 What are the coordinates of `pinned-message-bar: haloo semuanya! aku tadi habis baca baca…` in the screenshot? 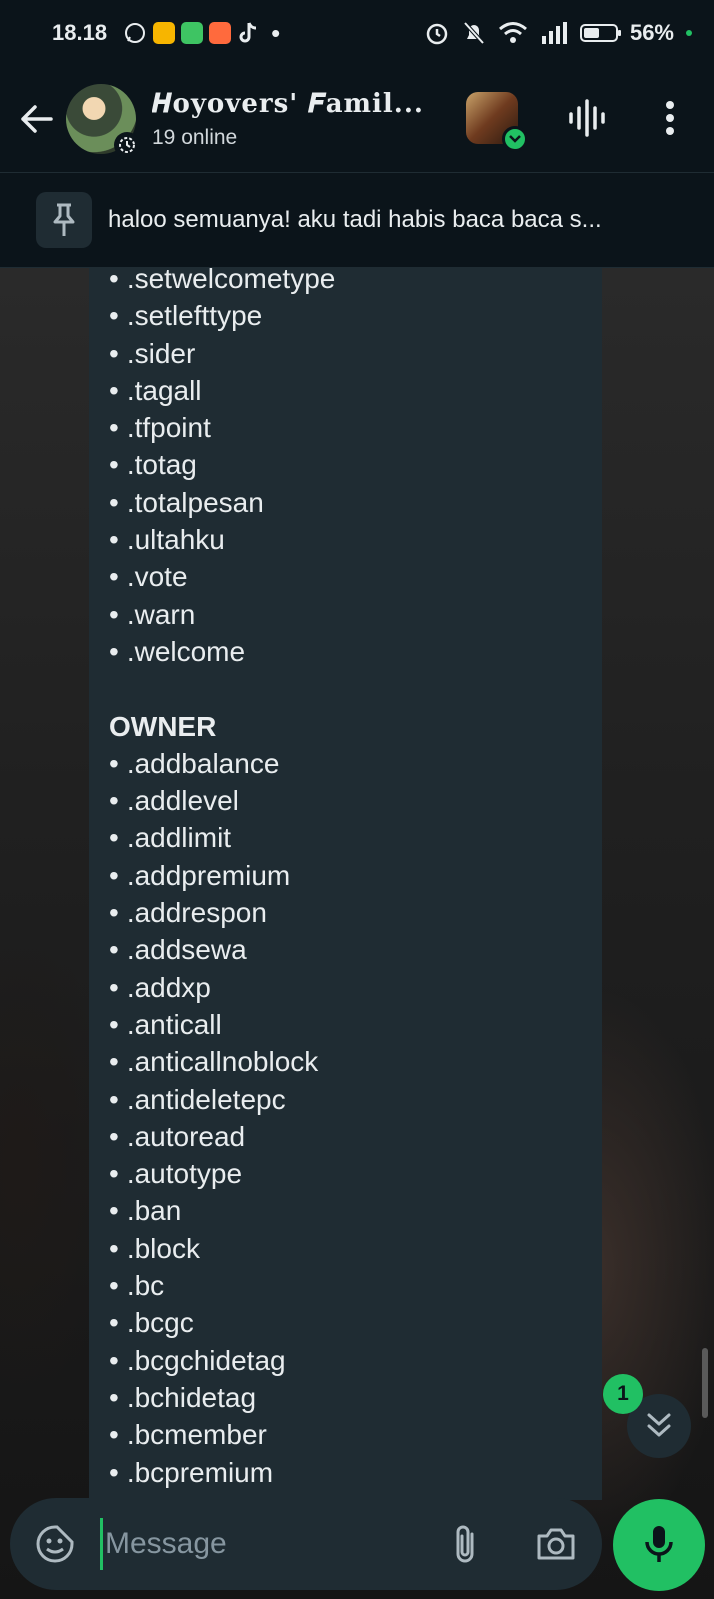 It's located at (357, 220).